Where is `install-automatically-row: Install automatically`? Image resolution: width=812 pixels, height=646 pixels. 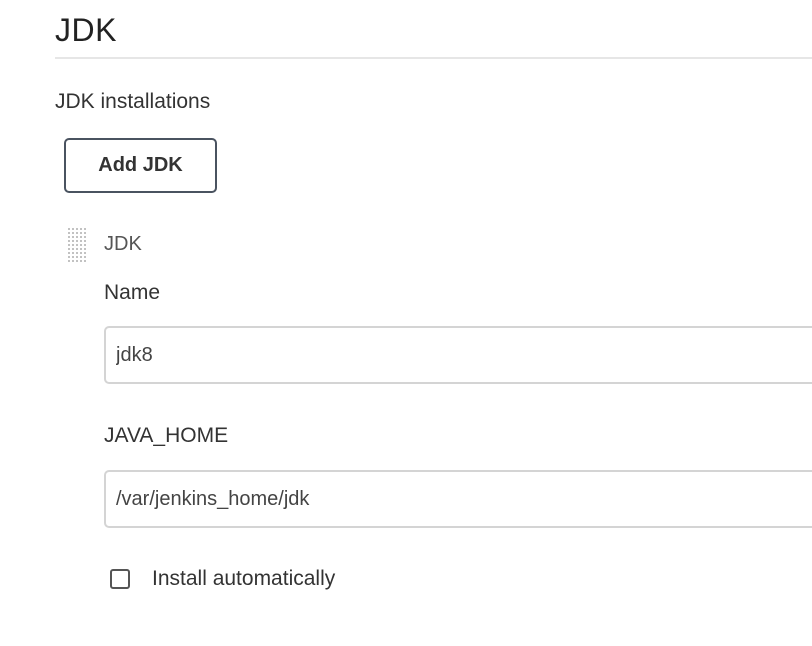
install-automatically-row: Install automatically is located at coordinates (222, 579).